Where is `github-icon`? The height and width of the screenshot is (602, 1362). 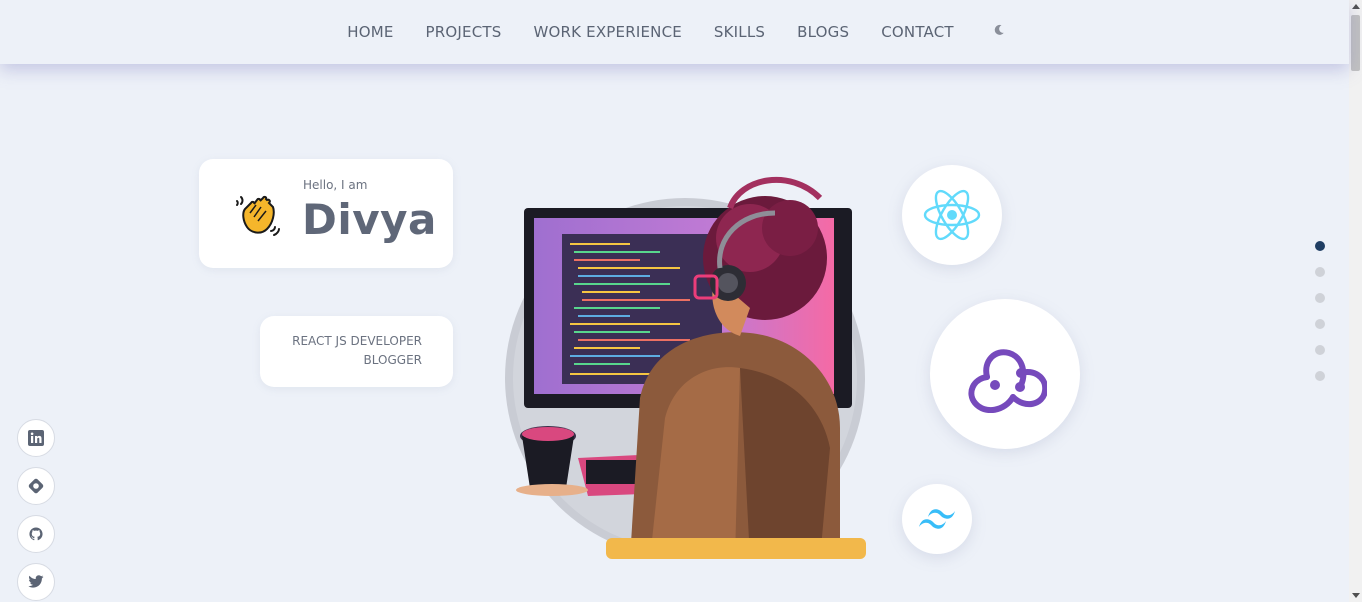
github-icon is located at coordinates (36, 534).